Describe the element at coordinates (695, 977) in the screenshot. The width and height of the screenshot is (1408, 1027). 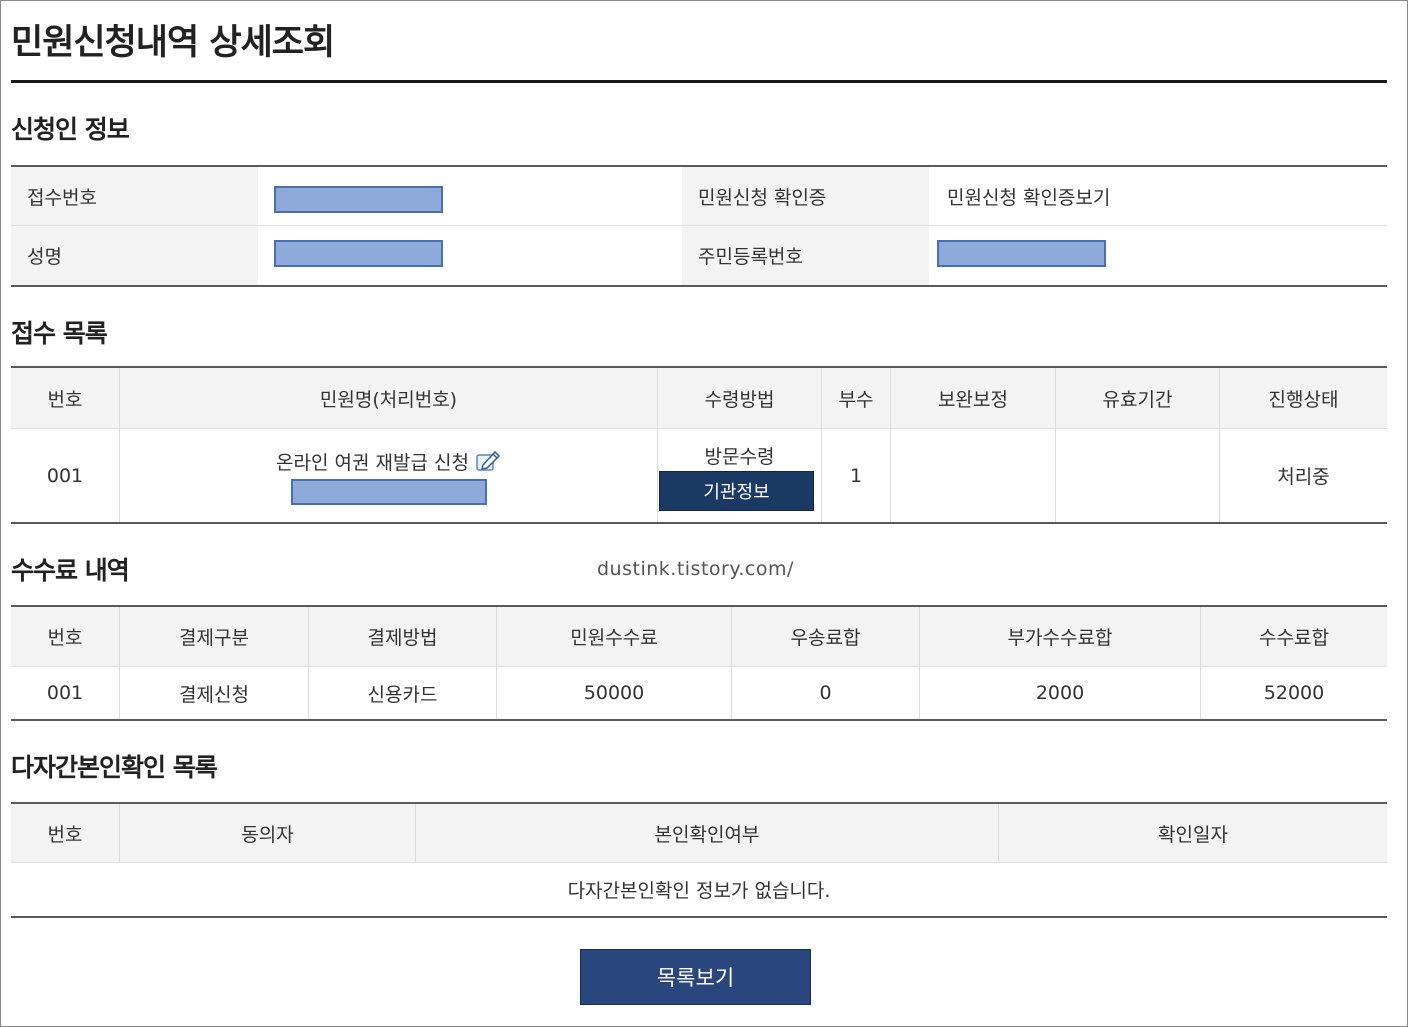
I see `list-view-button: 목록보기` at that location.